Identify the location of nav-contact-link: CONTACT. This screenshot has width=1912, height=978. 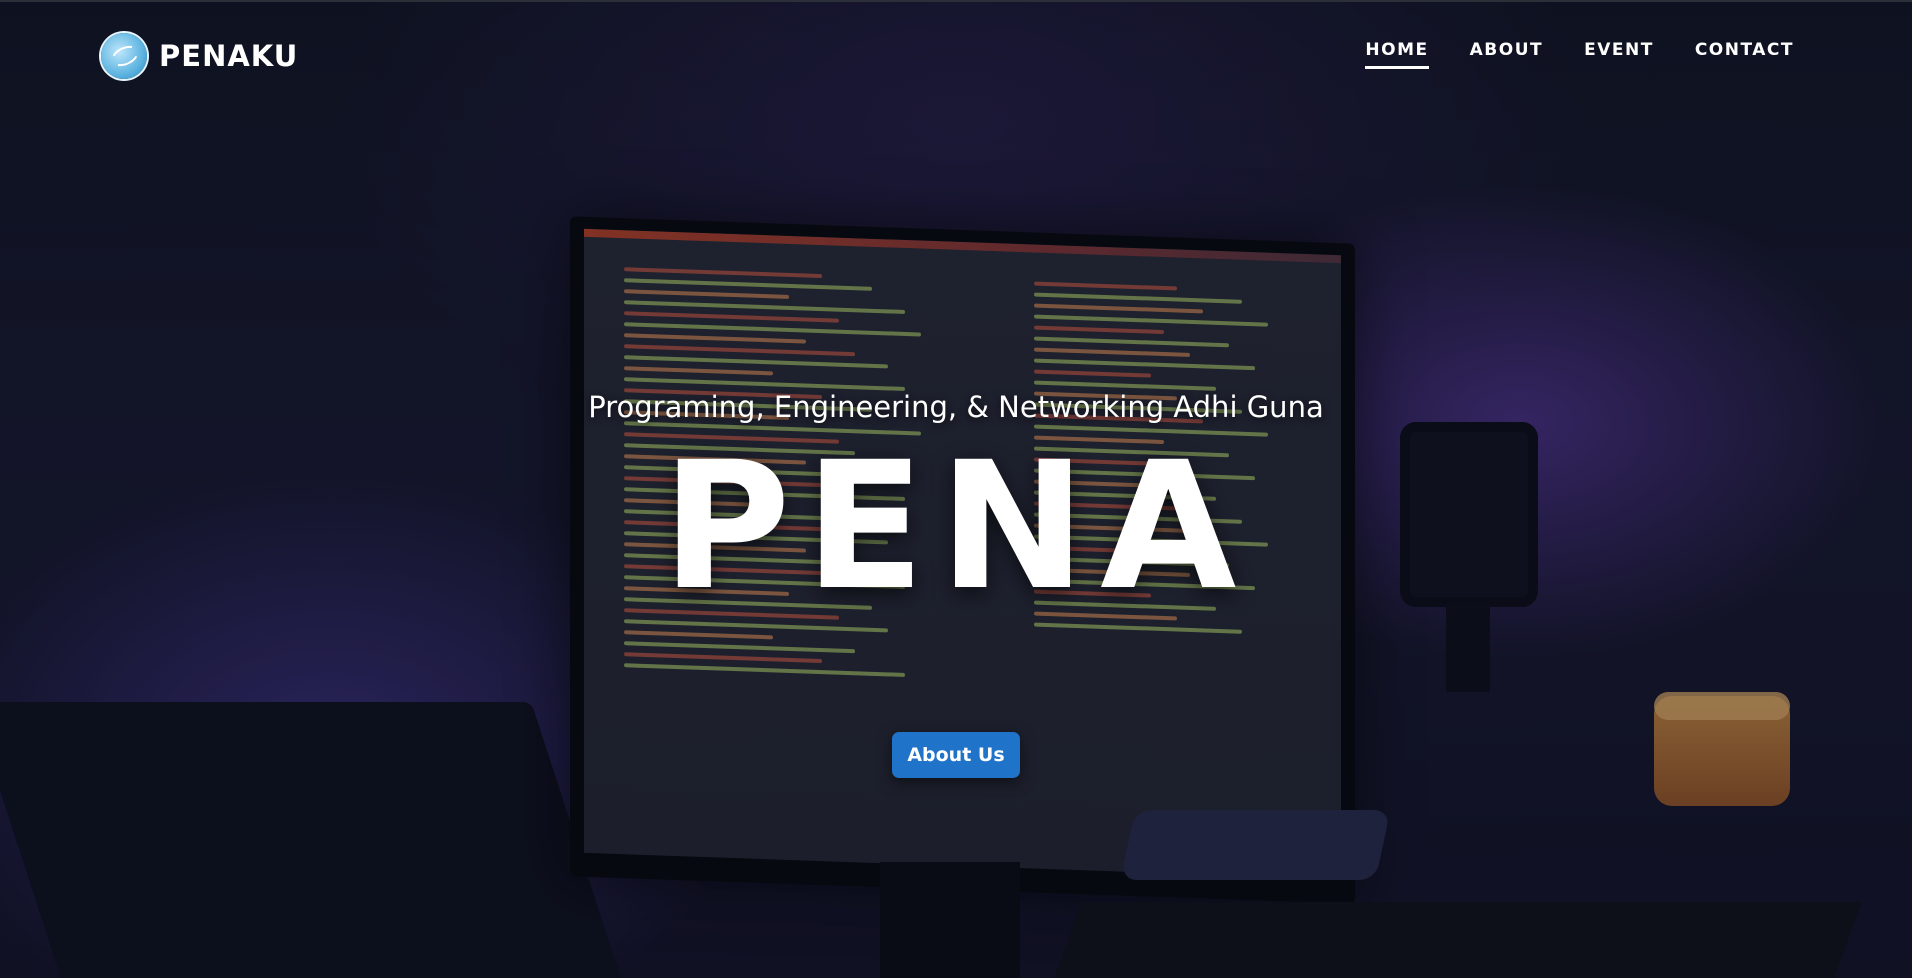
(1744, 54).